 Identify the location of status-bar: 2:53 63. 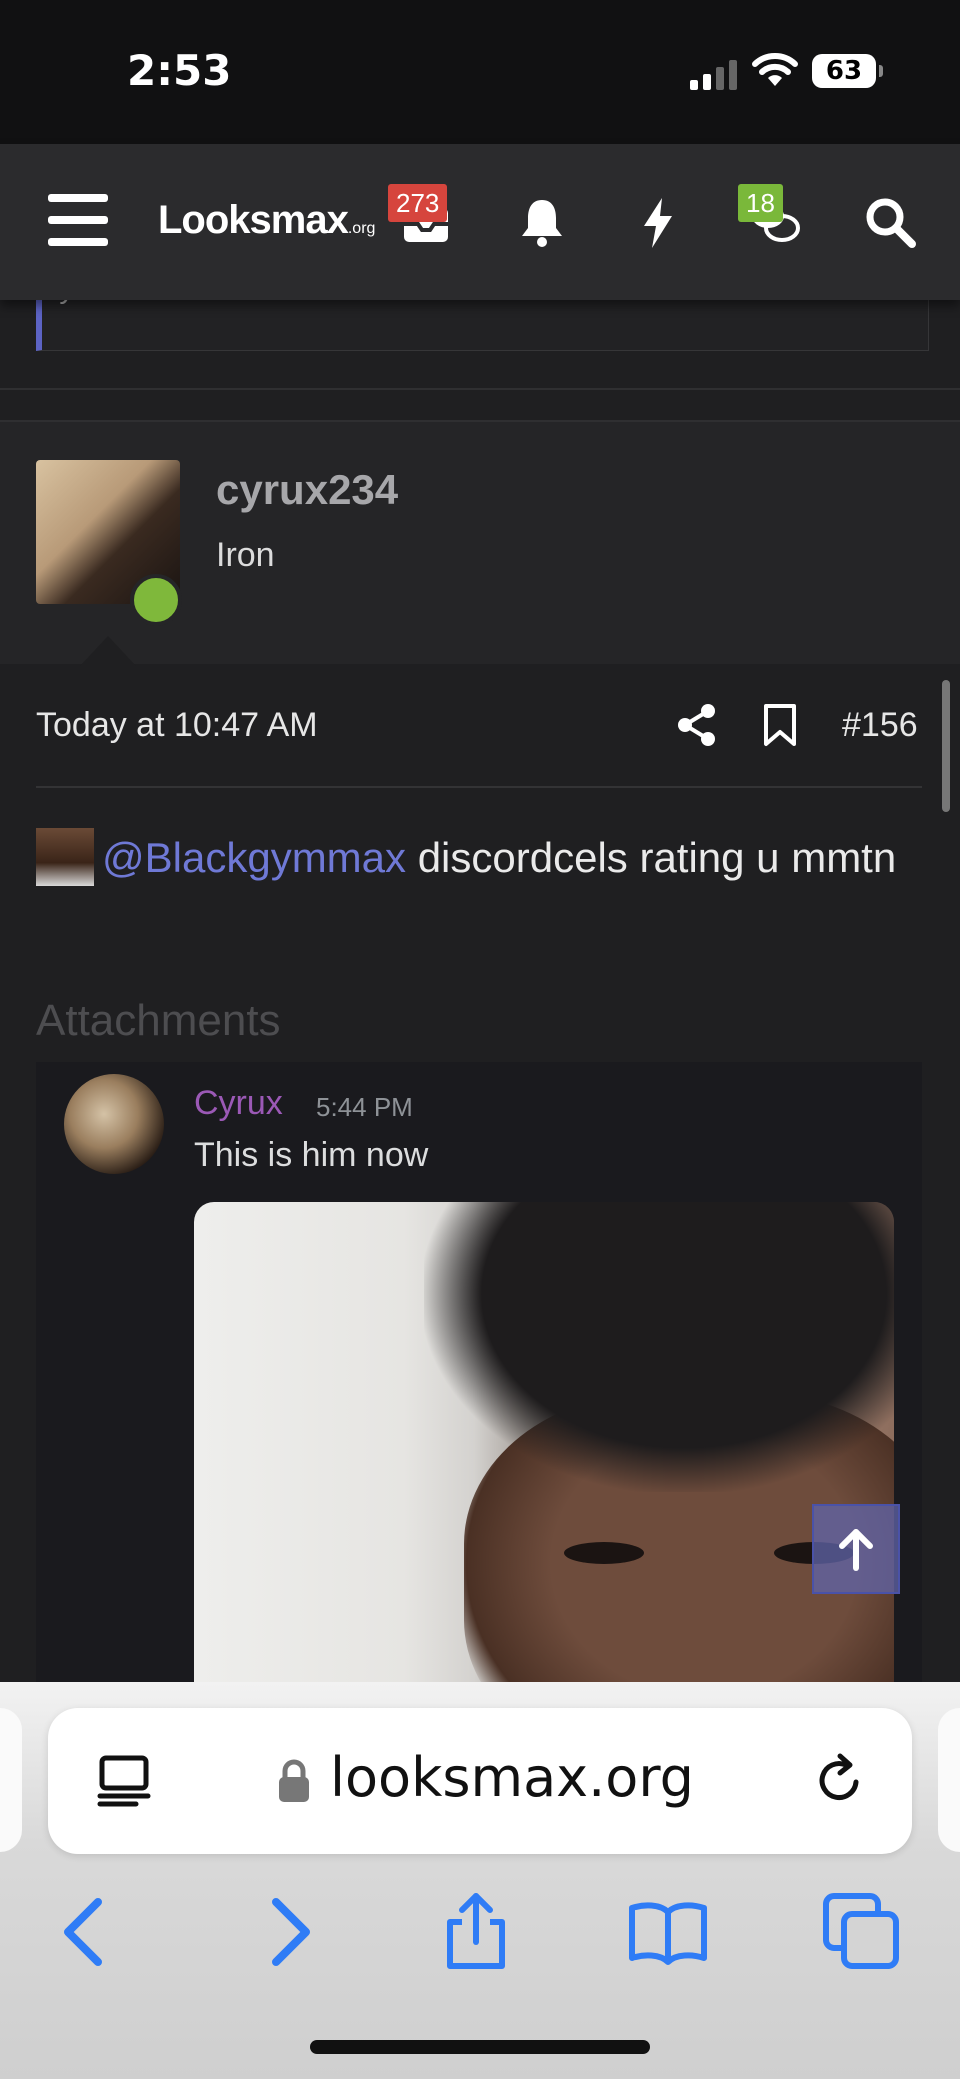
(480, 72).